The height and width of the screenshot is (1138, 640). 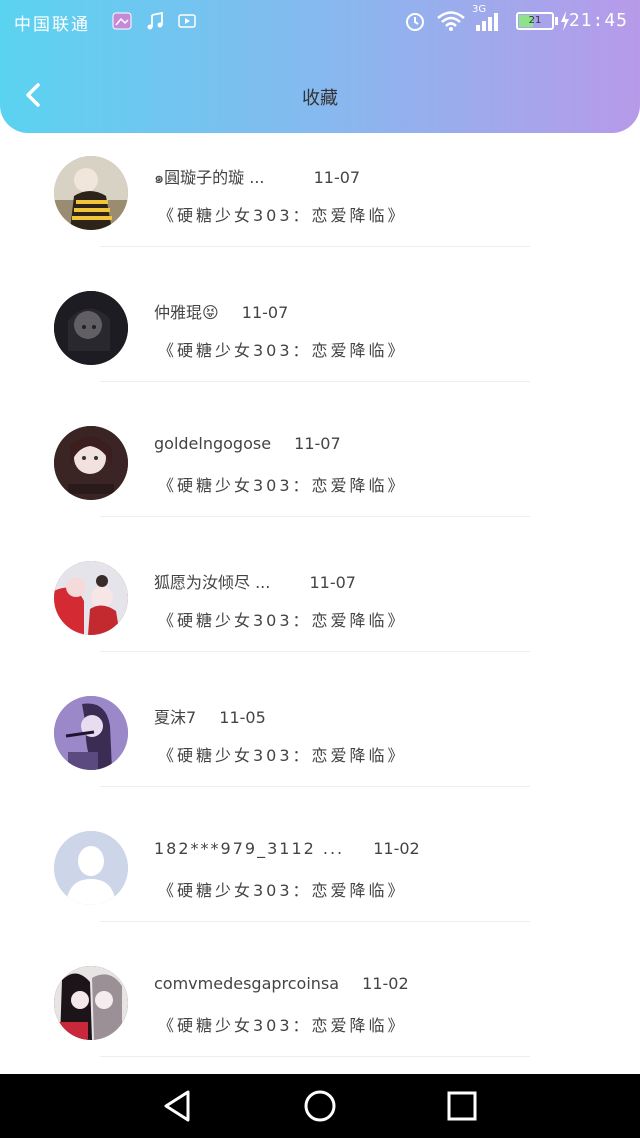 I want to click on list-item: ๑圓璇子的璇 ... 11-07 《硬糖少女303：恋爱降临》, so click(x=320, y=217).